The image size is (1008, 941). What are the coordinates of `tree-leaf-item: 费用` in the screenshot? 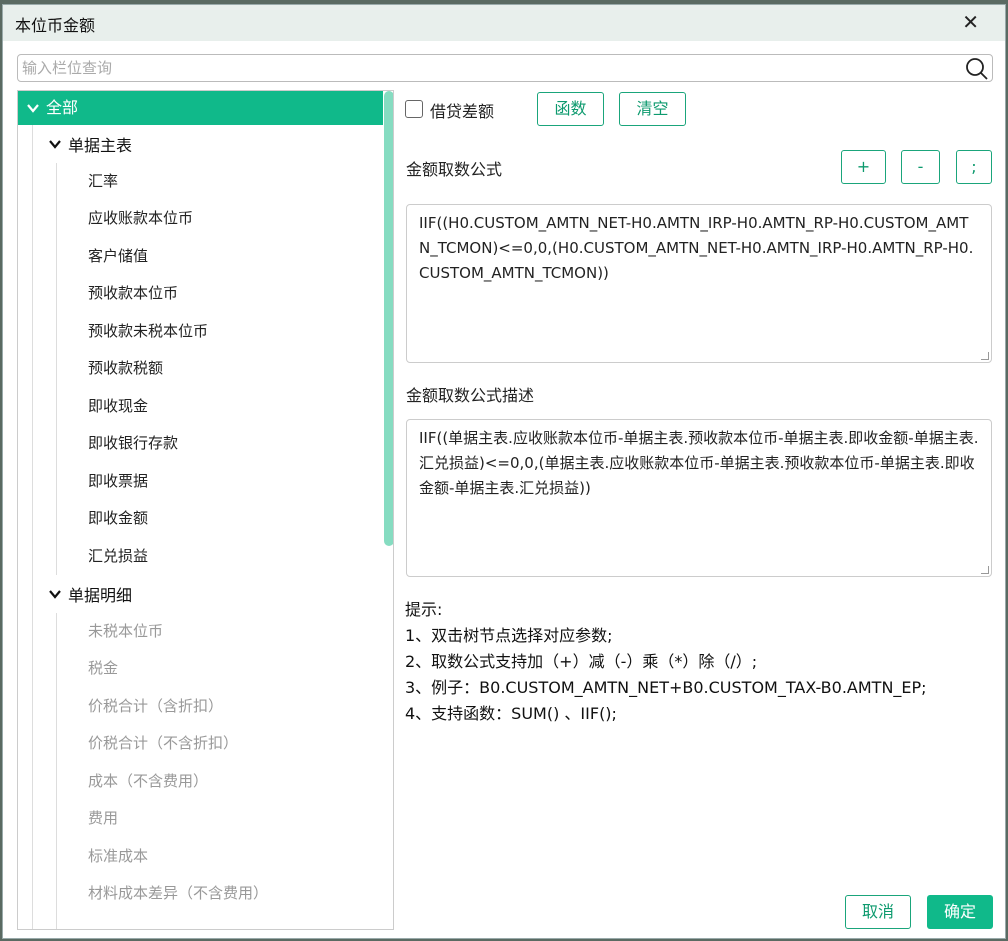 It's located at (200, 819).